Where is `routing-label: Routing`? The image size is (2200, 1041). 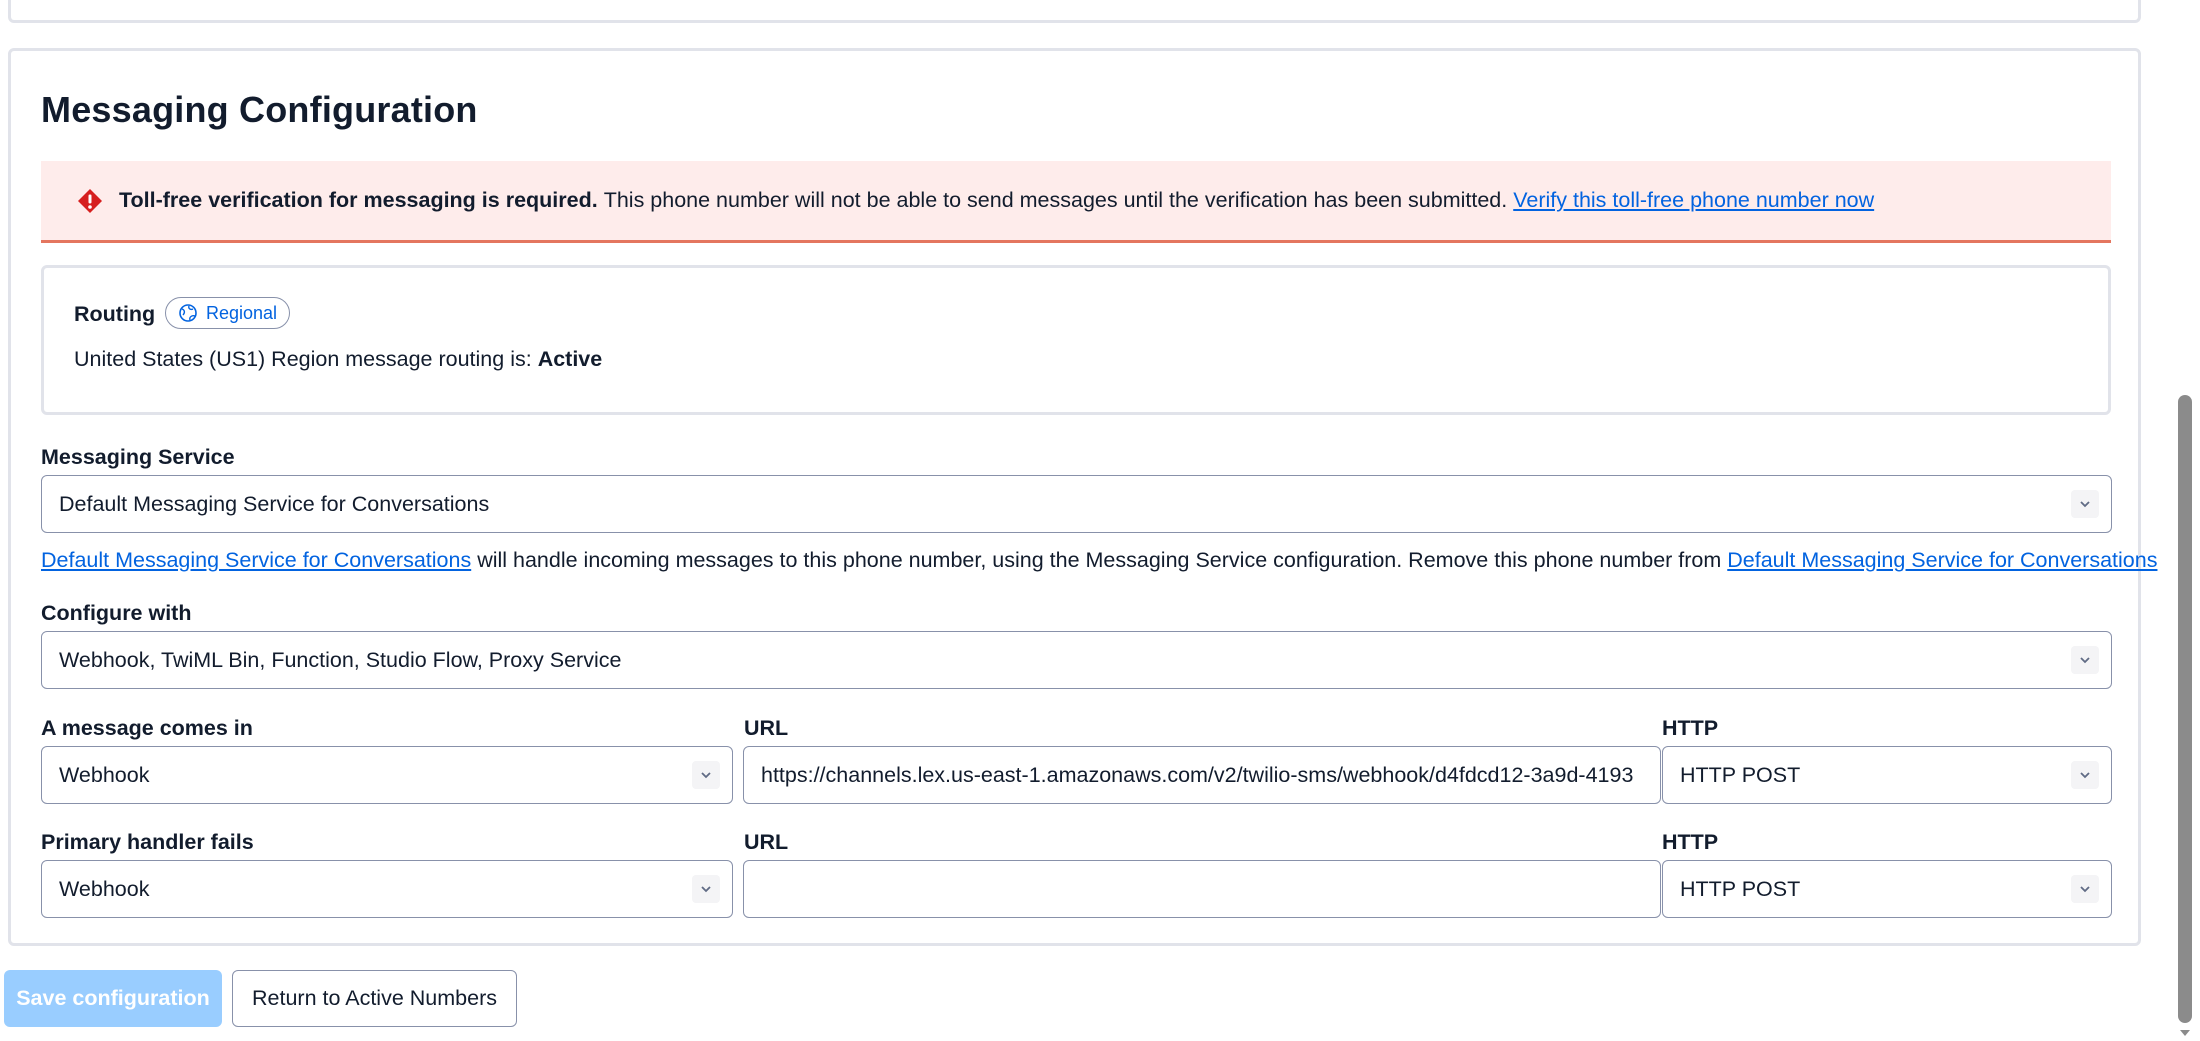 routing-label: Routing is located at coordinates (115, 314).